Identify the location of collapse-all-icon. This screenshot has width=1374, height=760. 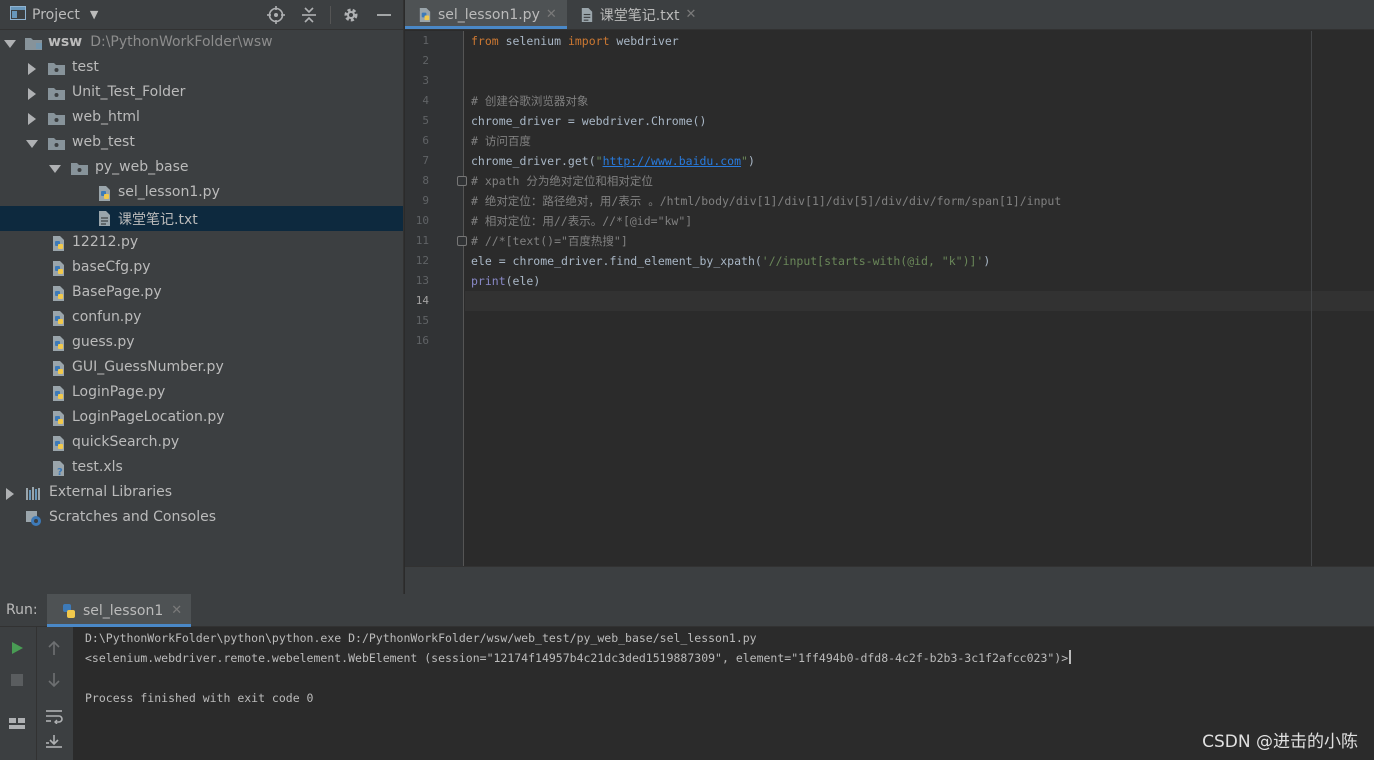
(309, 15).